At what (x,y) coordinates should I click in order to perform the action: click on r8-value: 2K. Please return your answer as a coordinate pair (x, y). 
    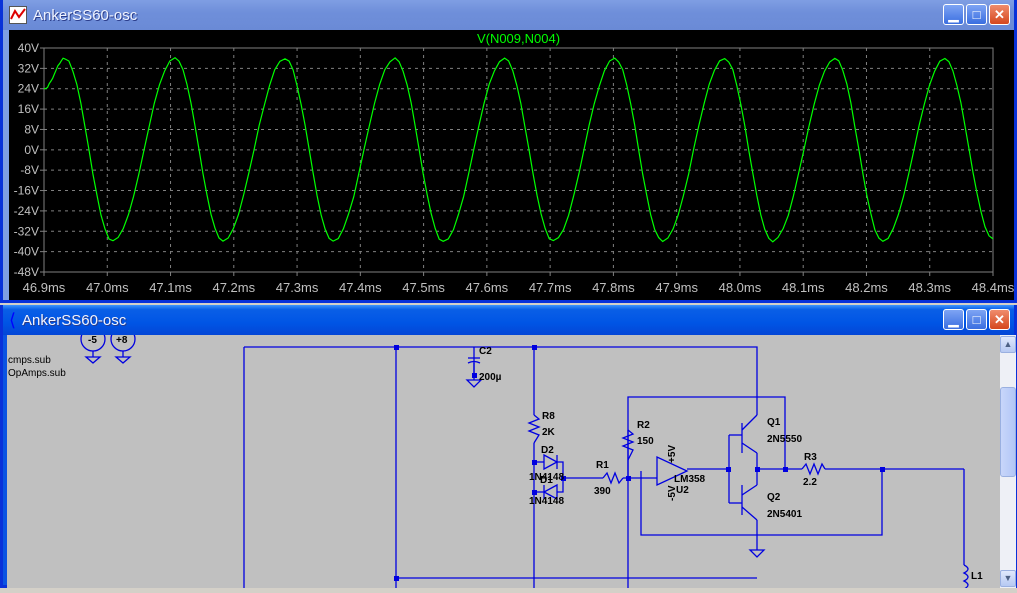
    Looking at the image, I should click on (549, 432).